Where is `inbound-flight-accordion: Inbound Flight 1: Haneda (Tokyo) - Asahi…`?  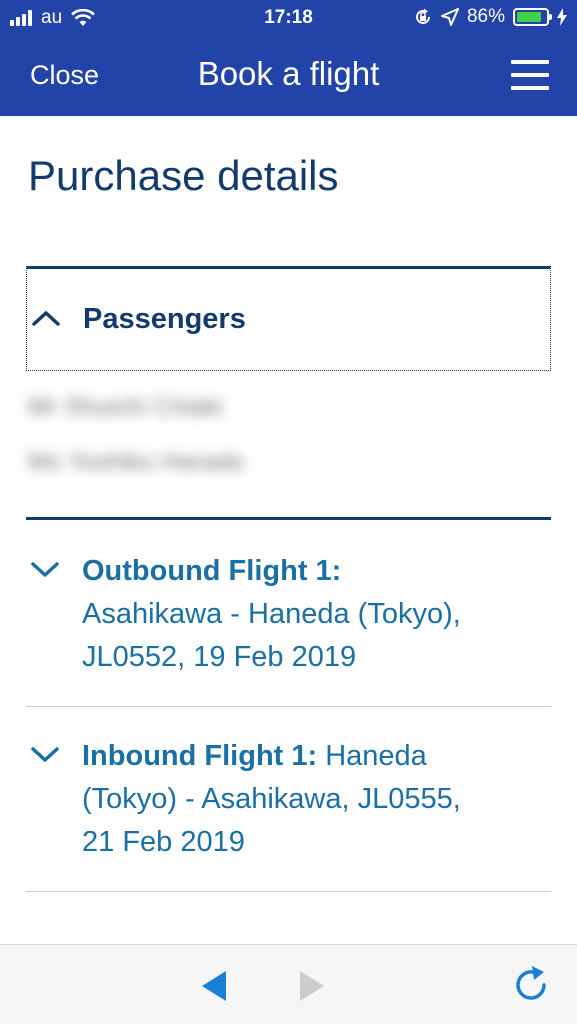 inbound-flight-accordion: Inbound Flight 1: Haneda (Tokyo) - Asahi… is located at coordinates (288, 799).